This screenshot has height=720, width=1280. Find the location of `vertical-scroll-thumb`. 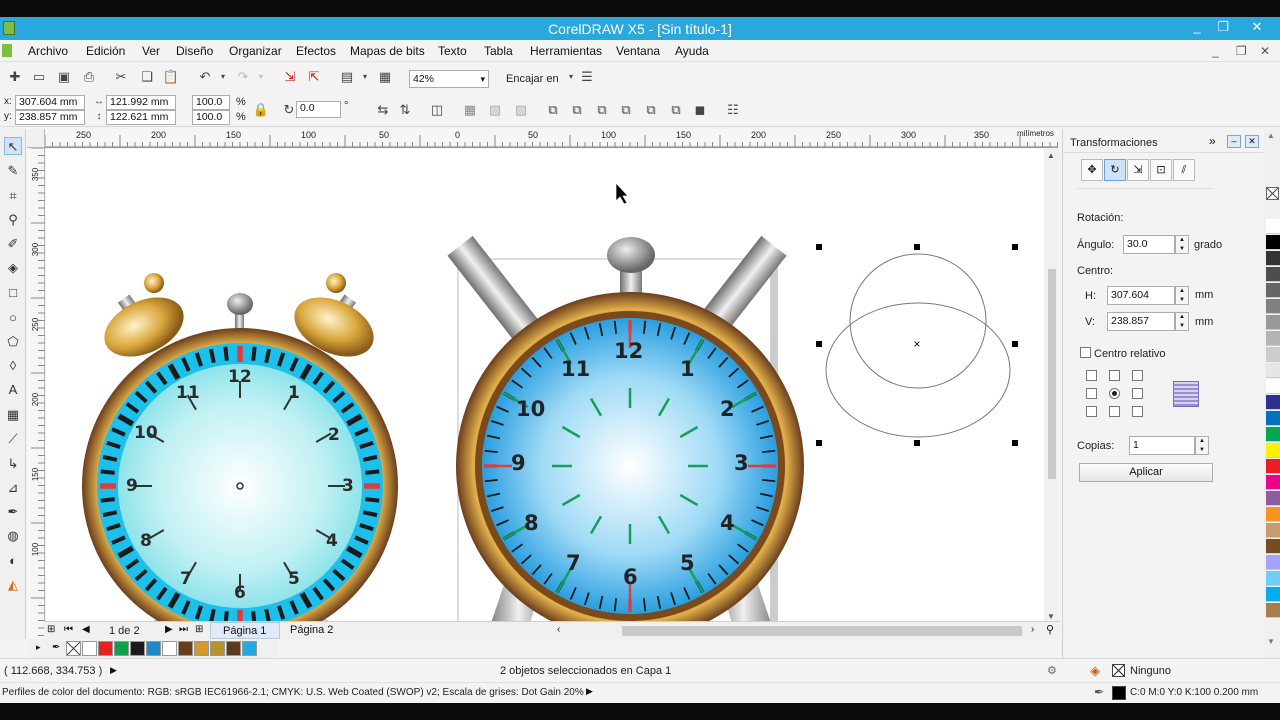

vertical-scroll-thumb is located at coordinates (1052, 374).